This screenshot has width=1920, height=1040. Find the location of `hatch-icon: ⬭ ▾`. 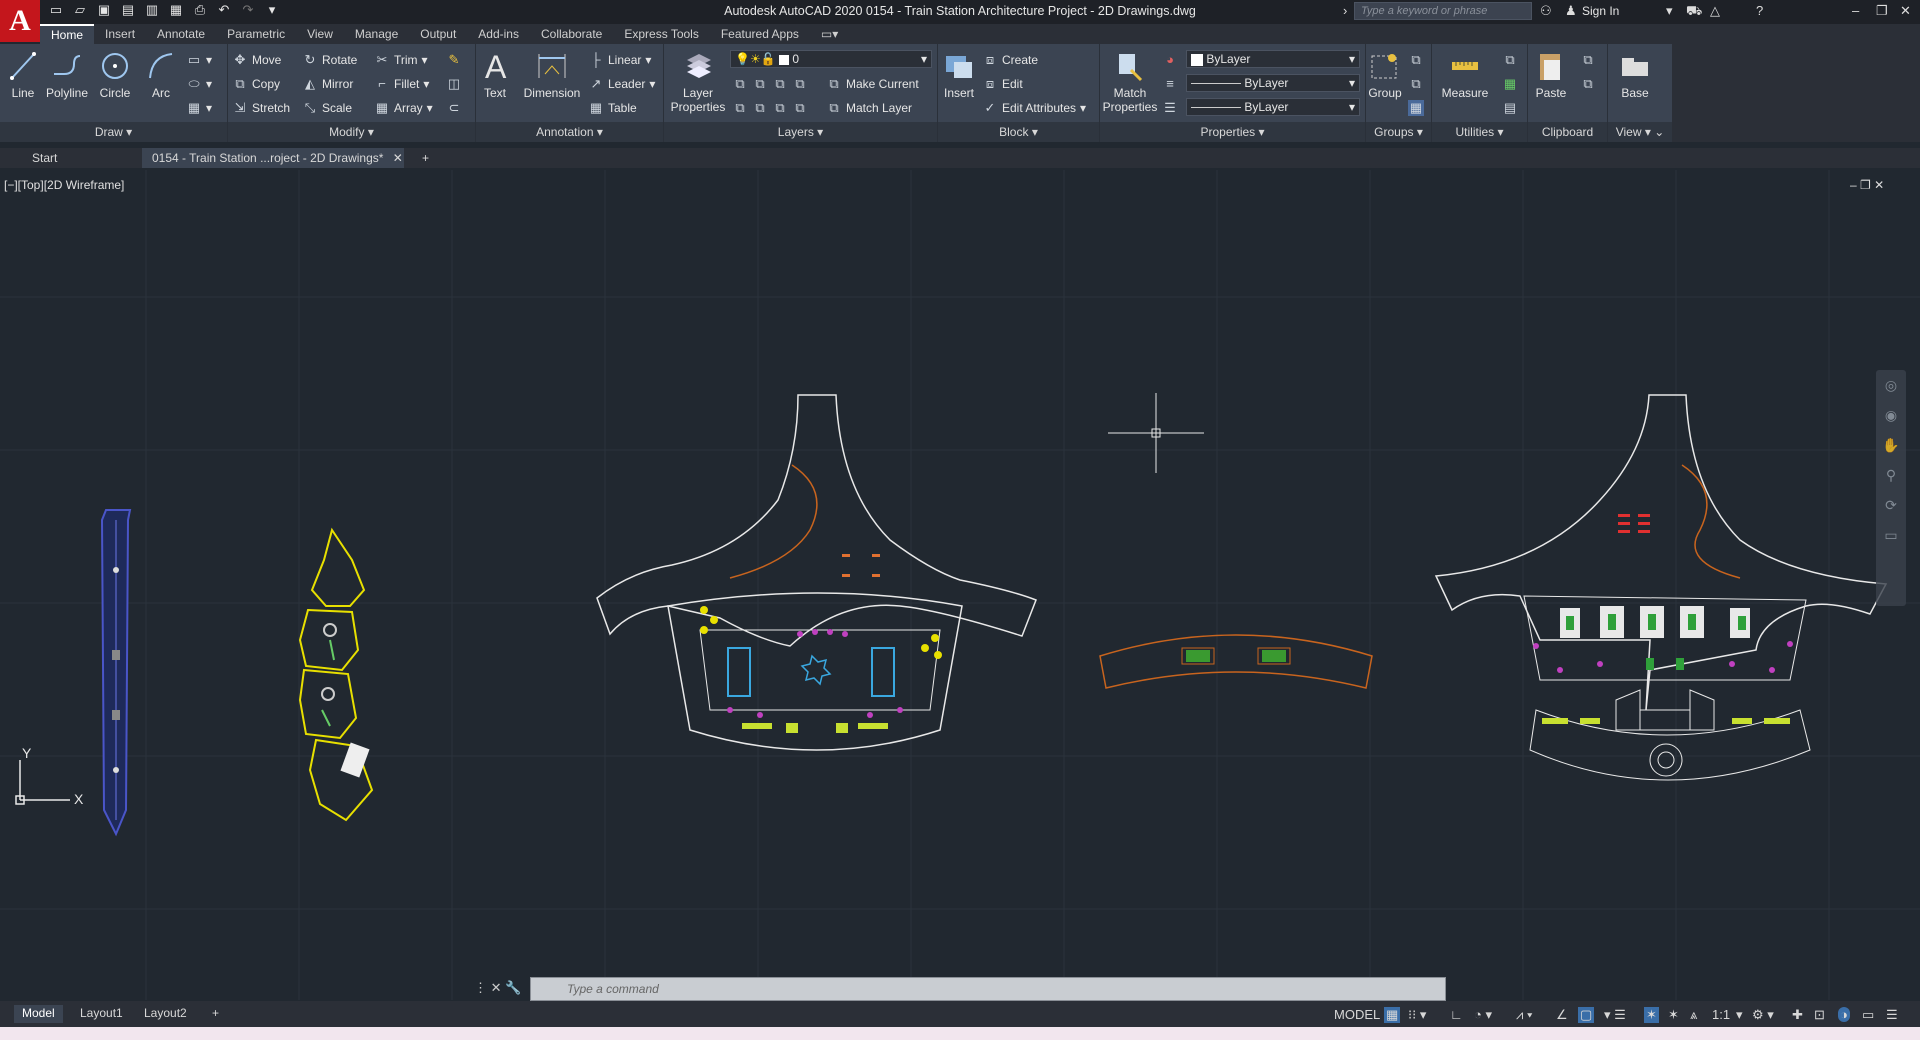

hatch-icon: ⬭ ▾ is located at coordinates (199, 84).